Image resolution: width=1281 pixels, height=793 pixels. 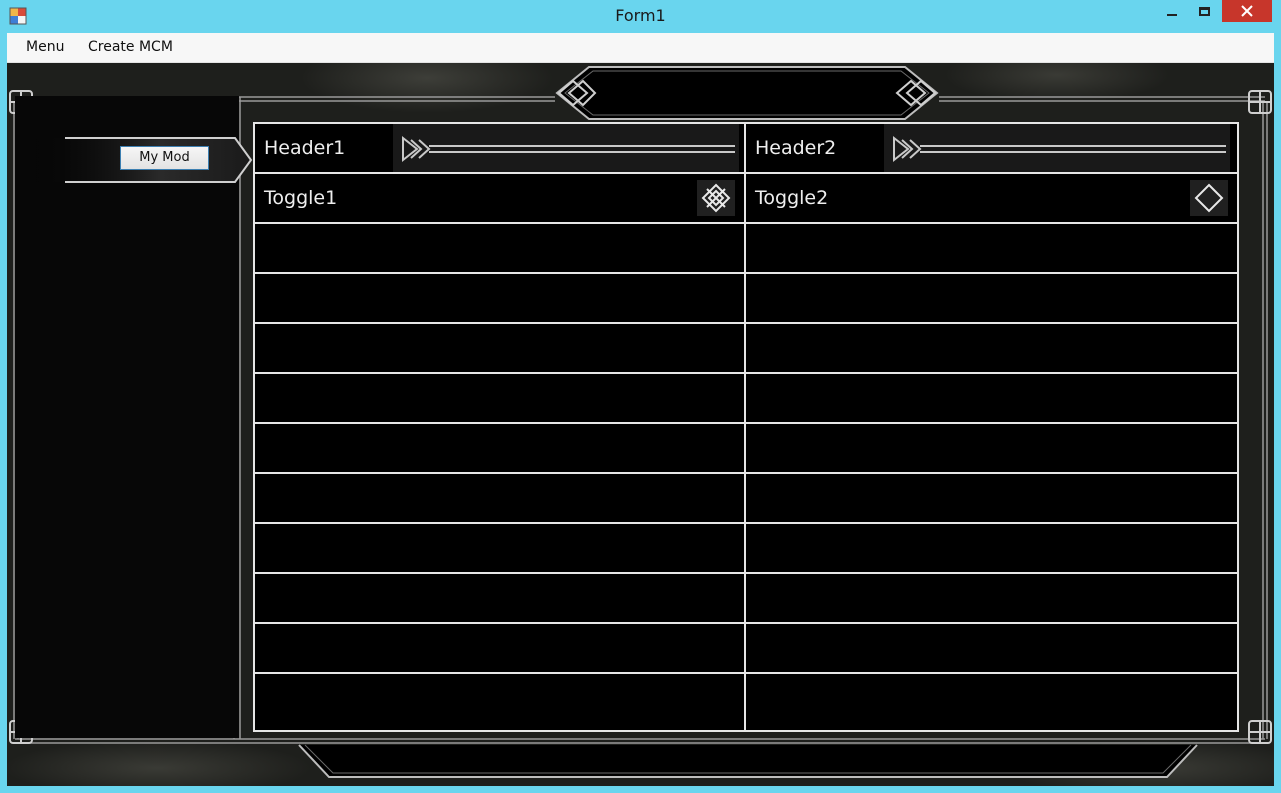 I want to click on window-title: Form1, so click(x=640, y=15).